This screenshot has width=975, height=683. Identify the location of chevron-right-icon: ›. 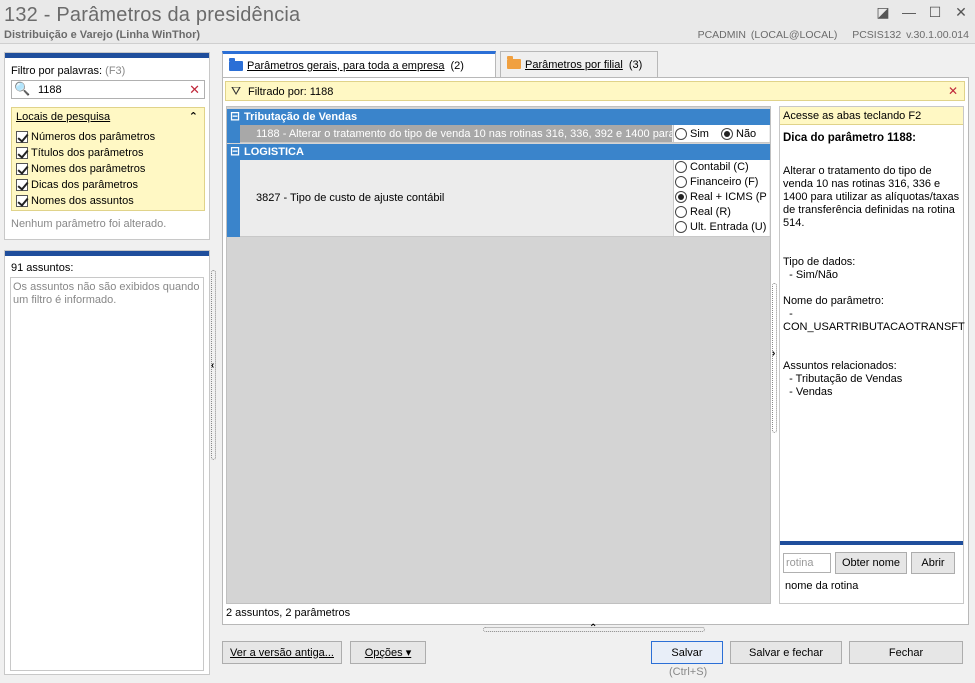
(773, 353).